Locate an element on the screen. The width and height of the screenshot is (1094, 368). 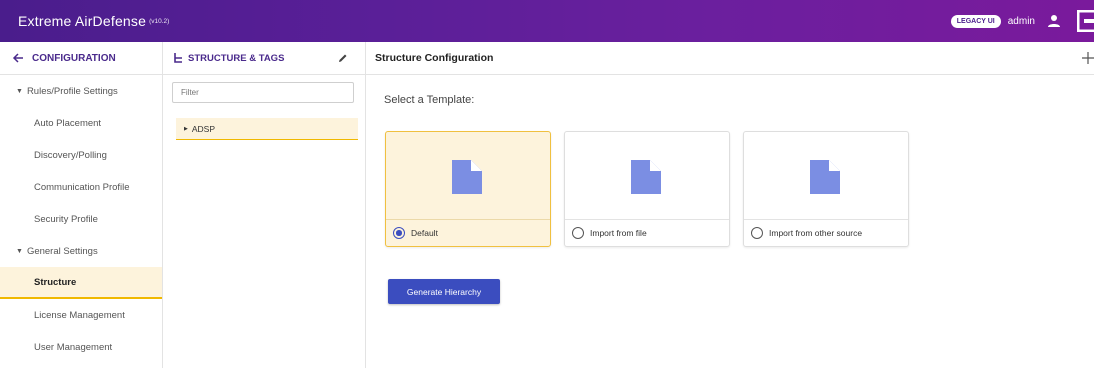
nav-item-security-profile: Security Profile is located at coordinates (81, 219).